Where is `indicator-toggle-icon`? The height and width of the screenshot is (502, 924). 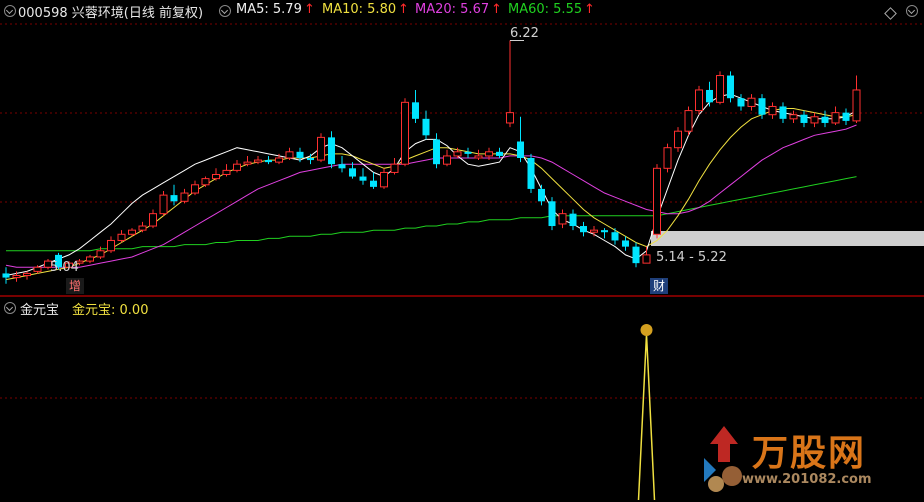
indicator-toggle-icon is located at coordinates (10, 308).